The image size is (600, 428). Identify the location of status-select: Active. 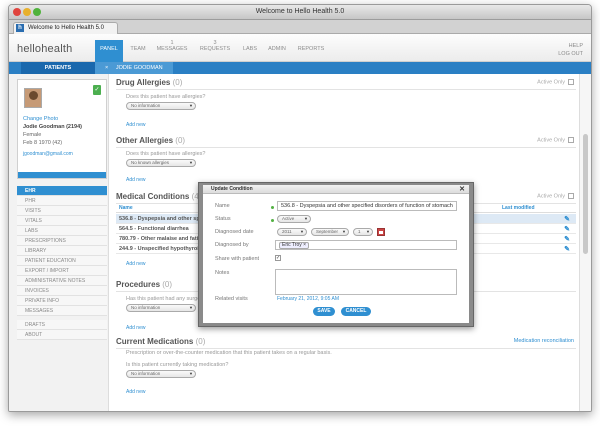
(294, 219).